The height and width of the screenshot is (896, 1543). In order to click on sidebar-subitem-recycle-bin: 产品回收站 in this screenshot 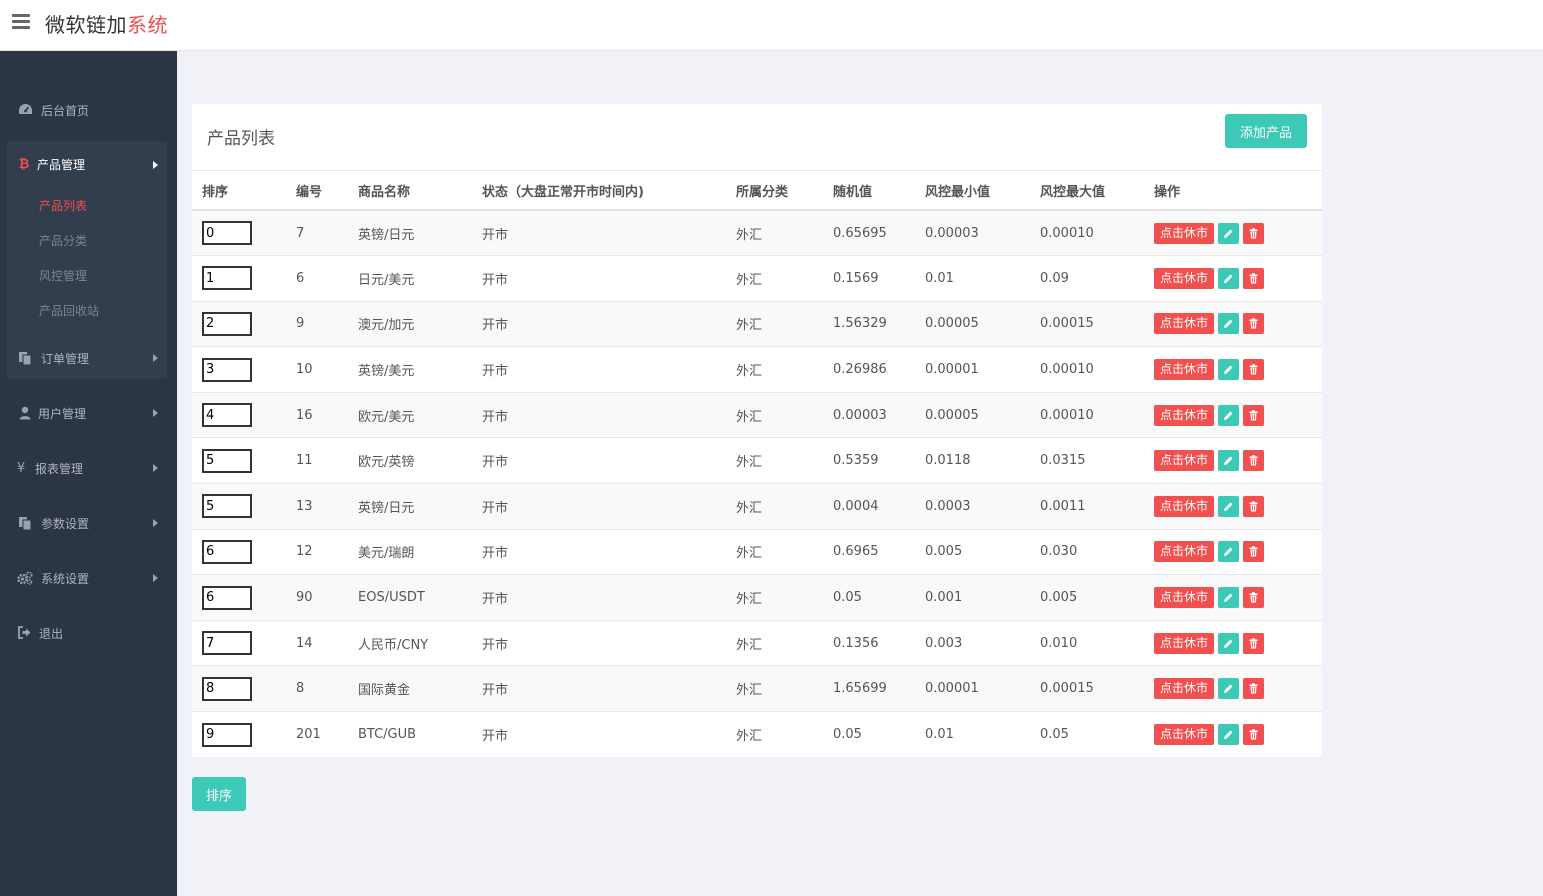, I will do `click(69, 311)`.